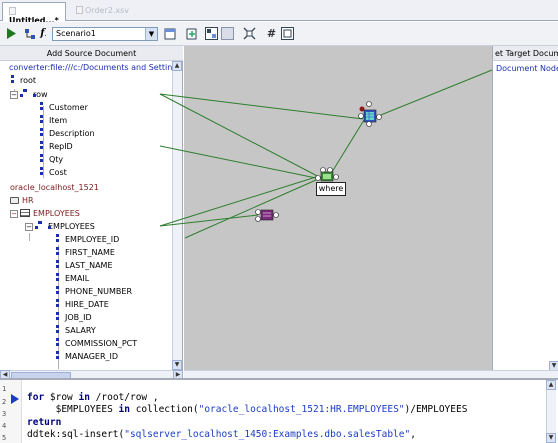 This screenshot has height=443, width=558. I want to click on current-line-arrow-icon, so click(15, 399).